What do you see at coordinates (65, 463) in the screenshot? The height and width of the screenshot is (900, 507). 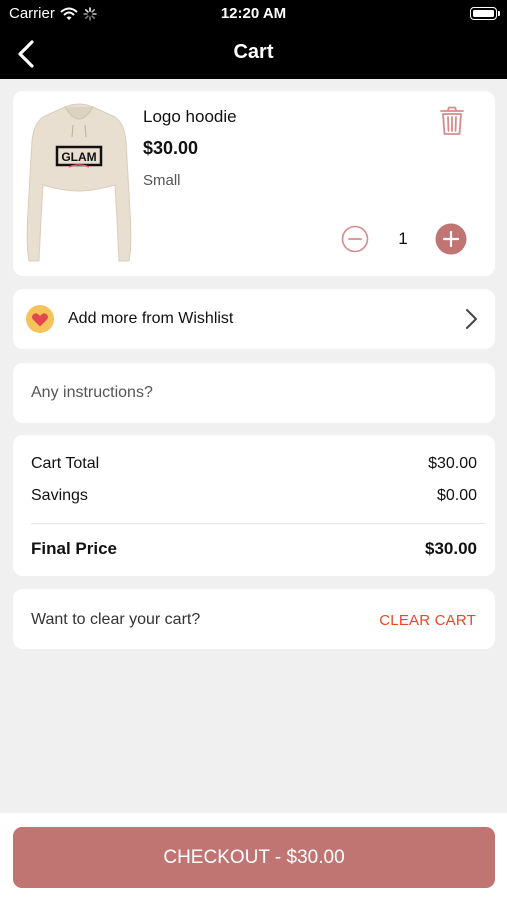 I see `cart-total-label: Cart Total` at bounding box center [65, 463].